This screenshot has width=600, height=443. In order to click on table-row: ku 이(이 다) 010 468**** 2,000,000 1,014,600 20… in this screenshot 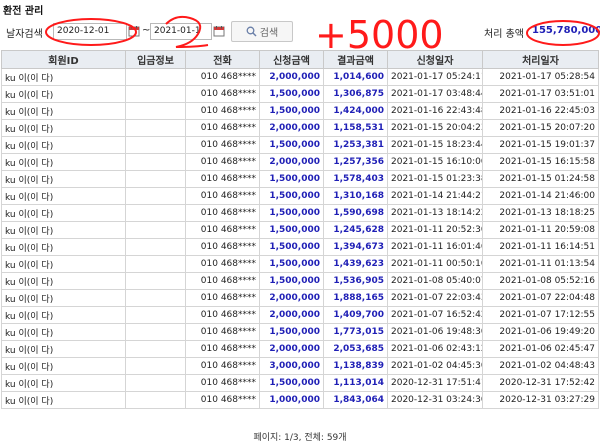, I will do `click(300, 77)`.